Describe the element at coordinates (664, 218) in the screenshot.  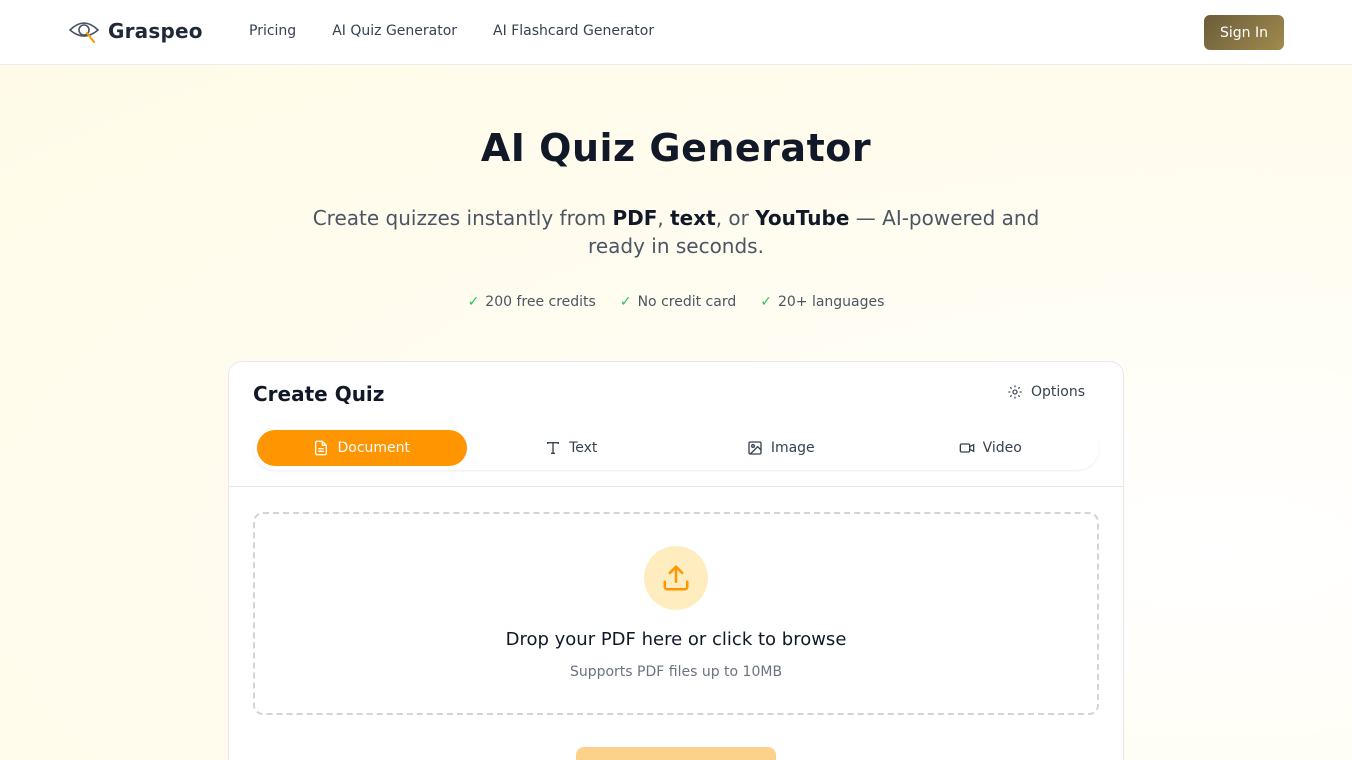
I see `subtitle-sep-1: ,` at that location.